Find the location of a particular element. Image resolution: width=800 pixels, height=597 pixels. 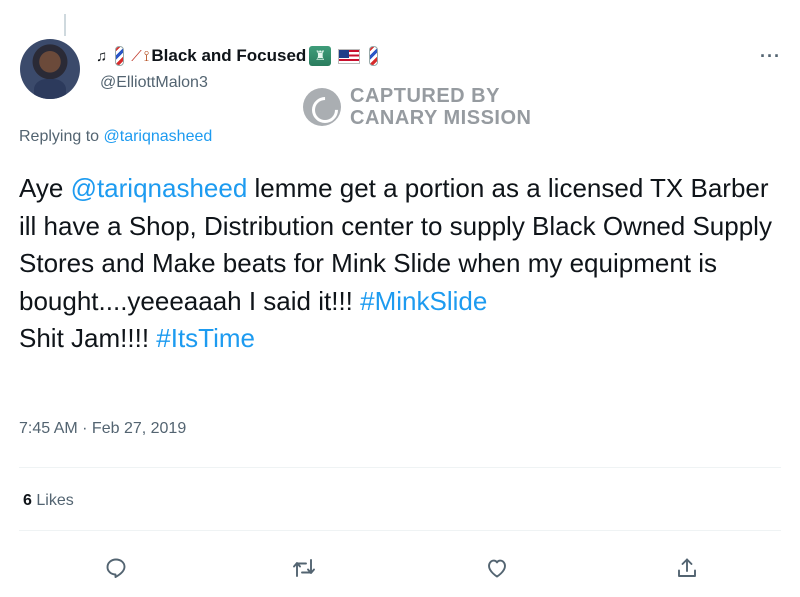

like-button is located at coordinates (497, 568).